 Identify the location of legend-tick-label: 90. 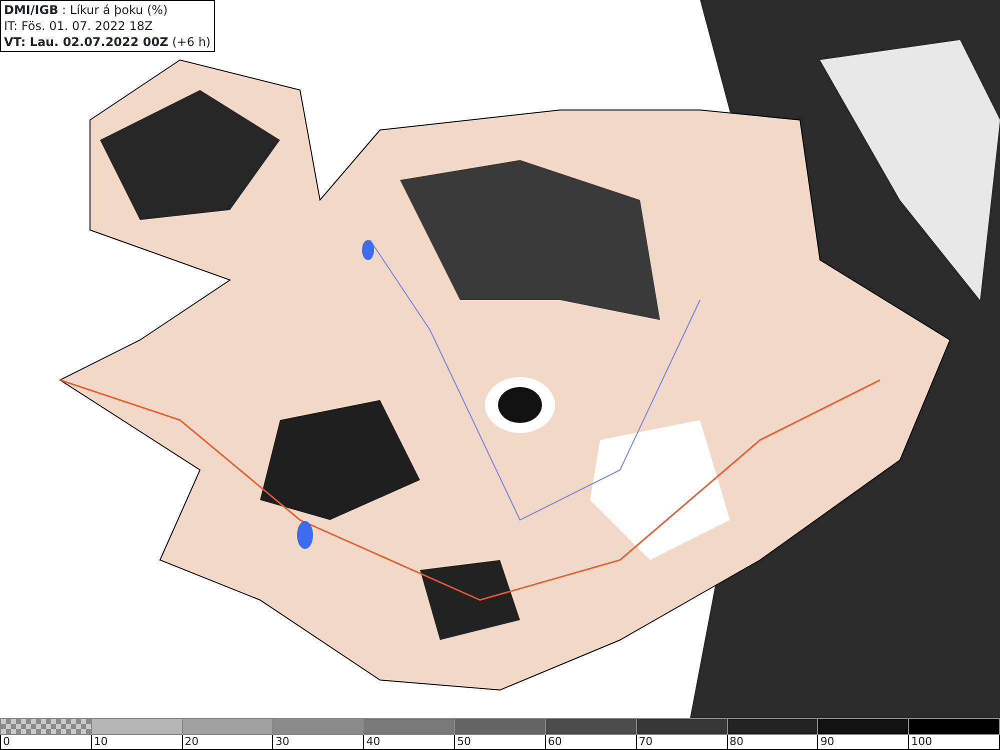
(827, 741).